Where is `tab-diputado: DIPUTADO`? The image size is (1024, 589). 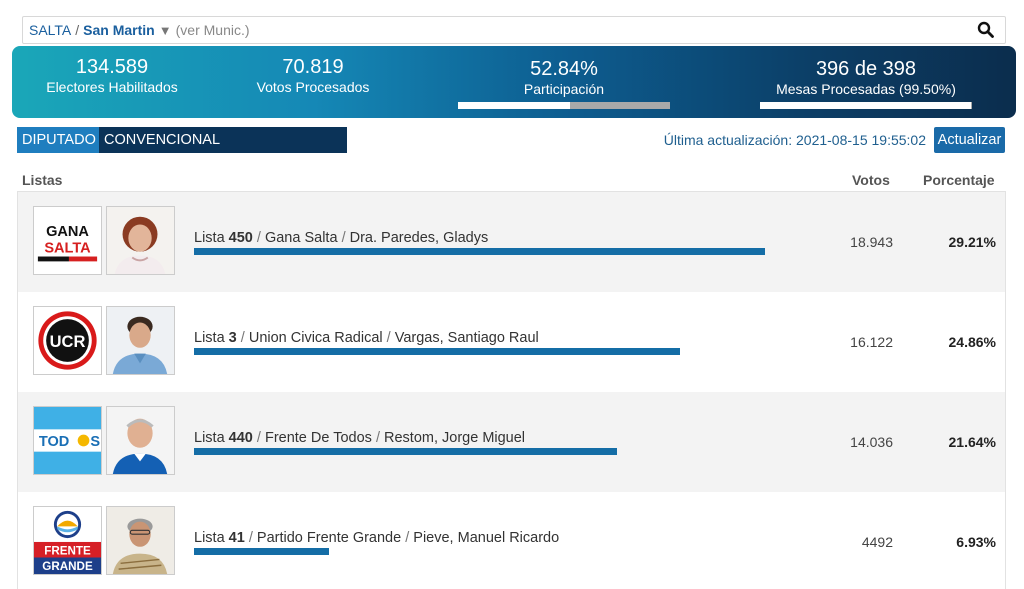 tab-diputado: DIPUTADO is located at coordinates (58, 140).